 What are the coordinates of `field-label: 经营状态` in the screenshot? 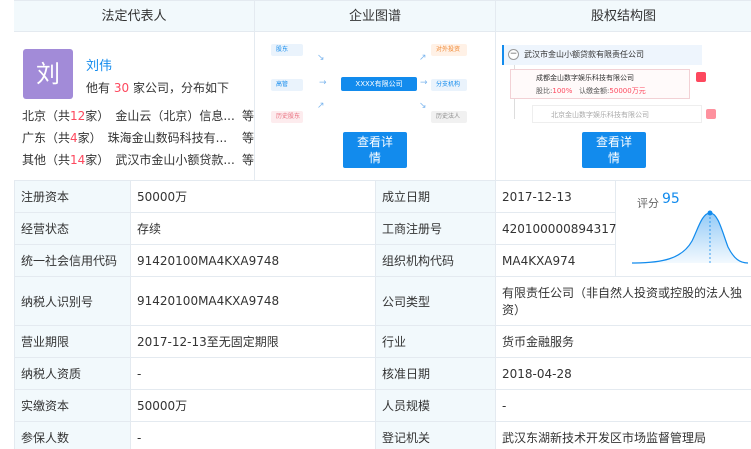 It's located at (72, 228).